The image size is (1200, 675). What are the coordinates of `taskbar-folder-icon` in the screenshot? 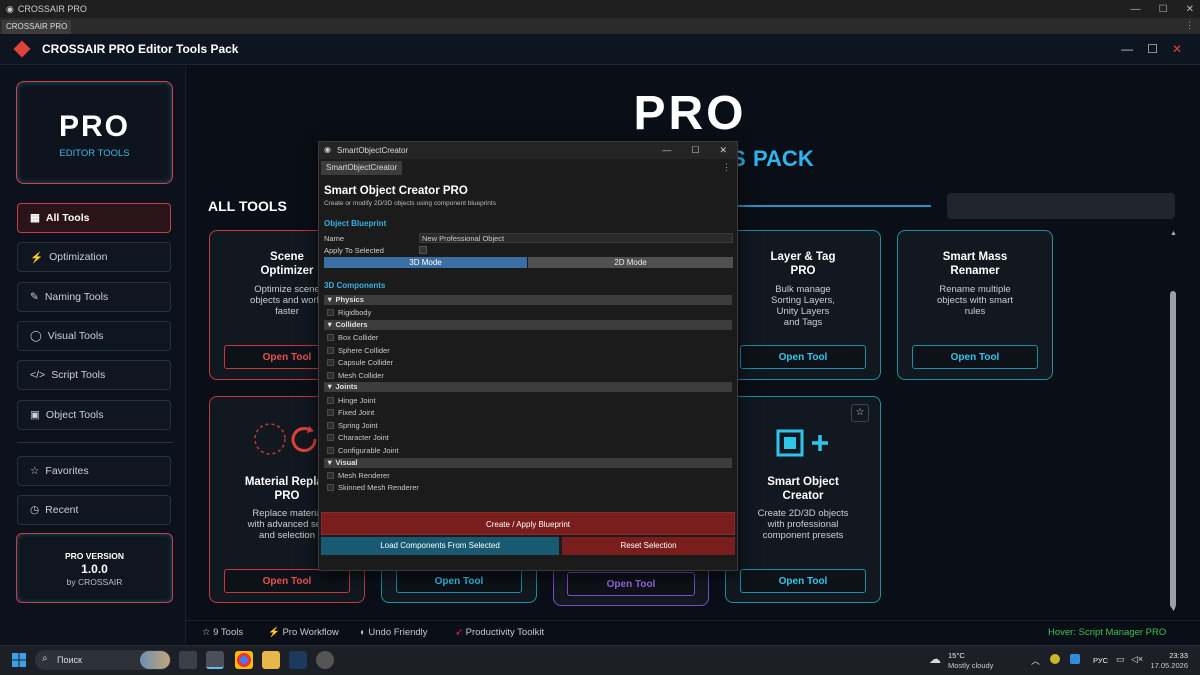 It's located at (271, 660).